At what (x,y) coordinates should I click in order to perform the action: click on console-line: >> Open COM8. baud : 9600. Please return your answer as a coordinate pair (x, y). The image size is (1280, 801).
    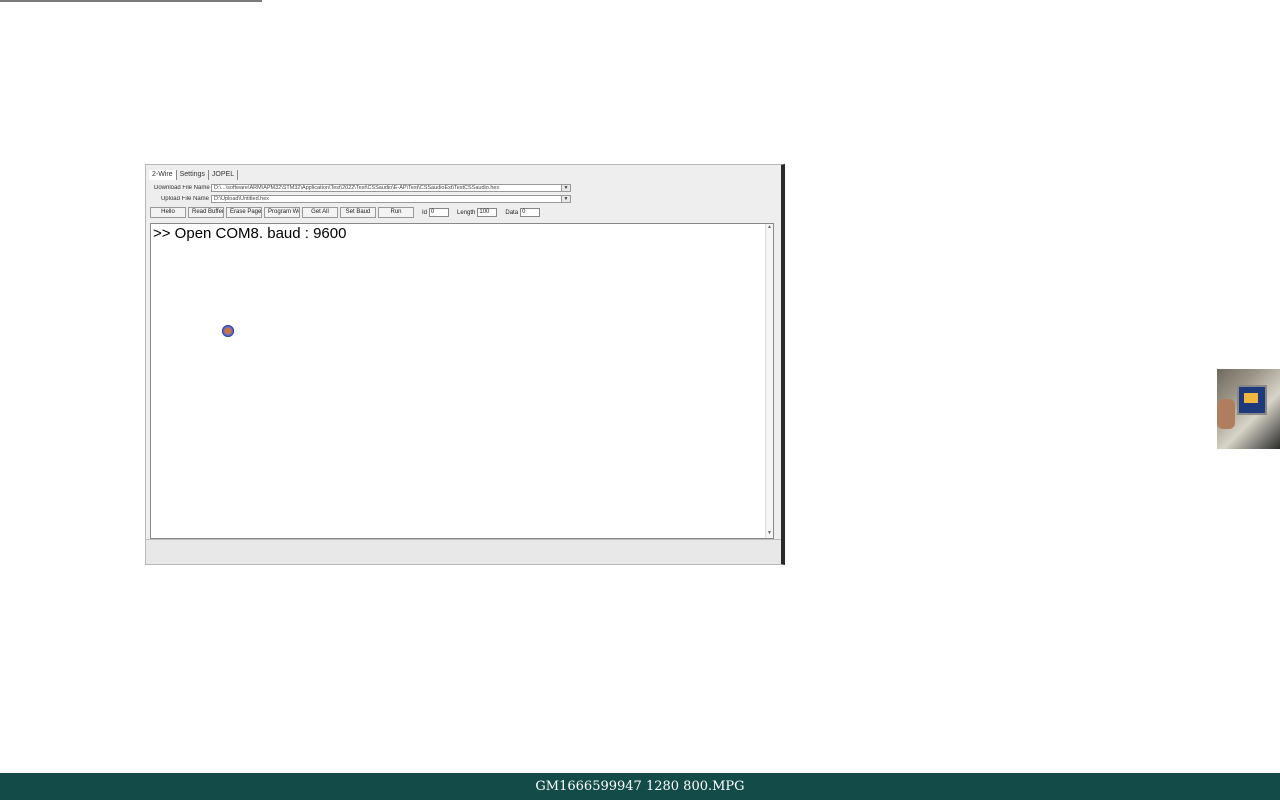
    Looking at the image, I should click on (250, 233).